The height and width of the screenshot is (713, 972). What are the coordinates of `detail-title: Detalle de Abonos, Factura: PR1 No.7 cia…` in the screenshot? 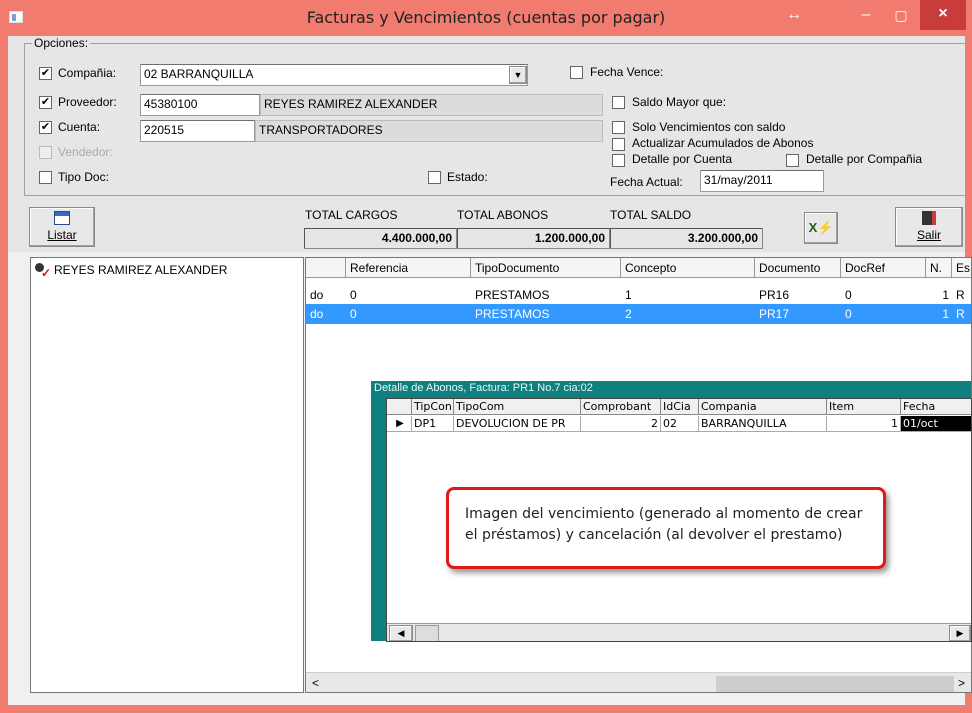 It's located at (483, 388).